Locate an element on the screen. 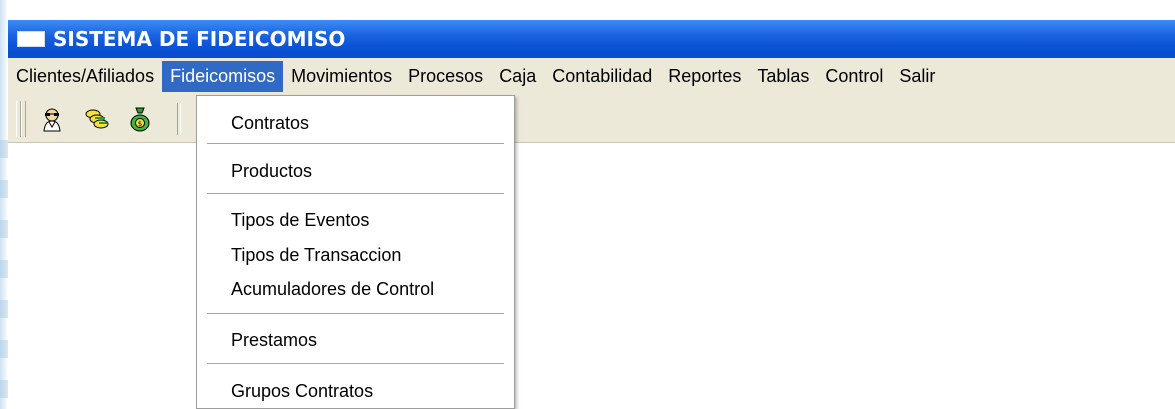 The width and height of the screenshot is (1175, 409). menu-clientes-afiliados: Clientes/Afiliados is located at coordinates (85, 76).